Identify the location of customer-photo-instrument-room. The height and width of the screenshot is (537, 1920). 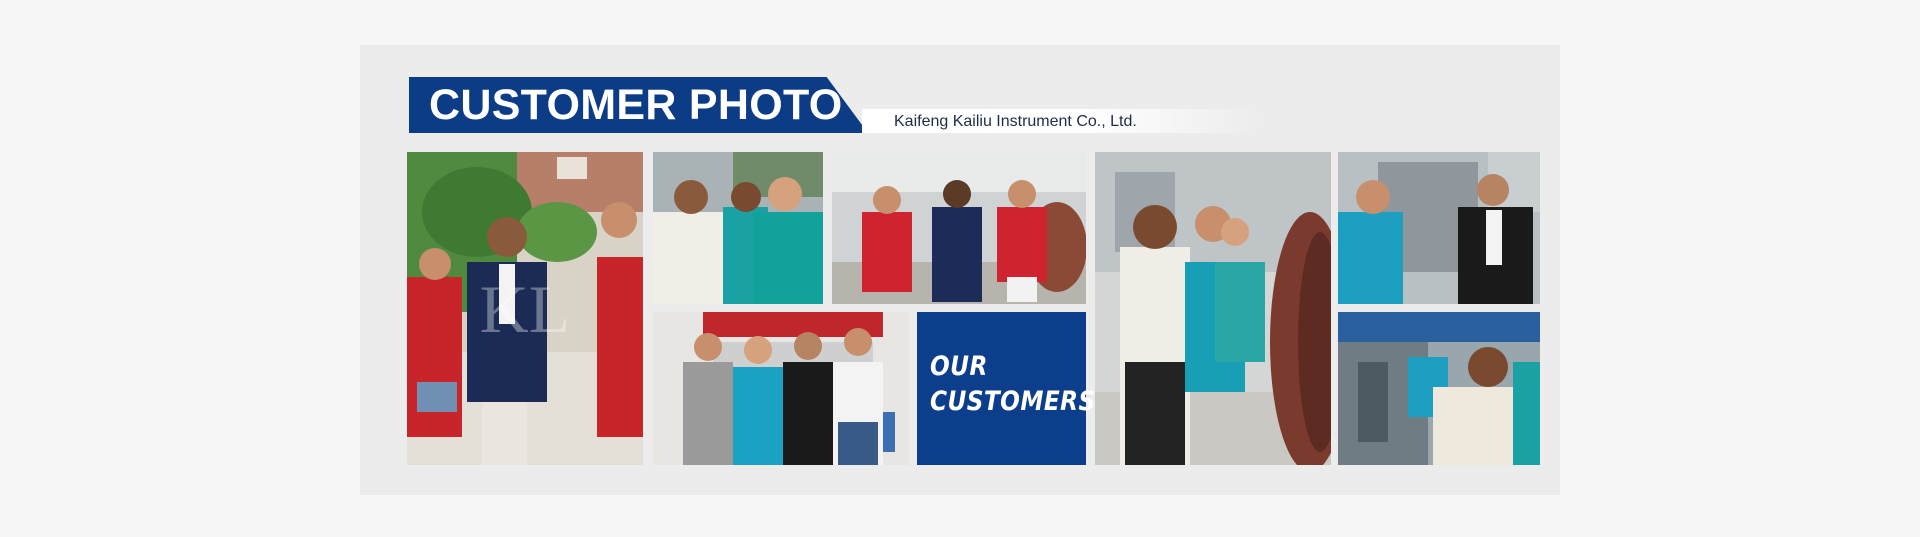
(1439, 228).